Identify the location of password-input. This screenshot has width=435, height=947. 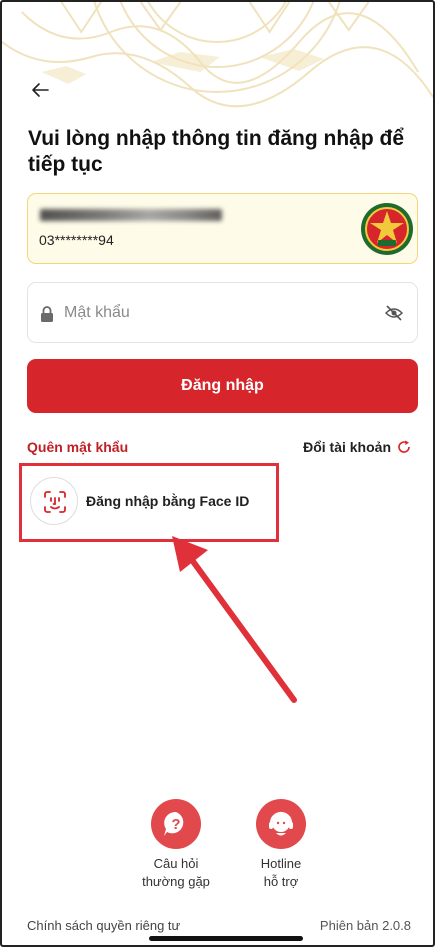
(214, 313).